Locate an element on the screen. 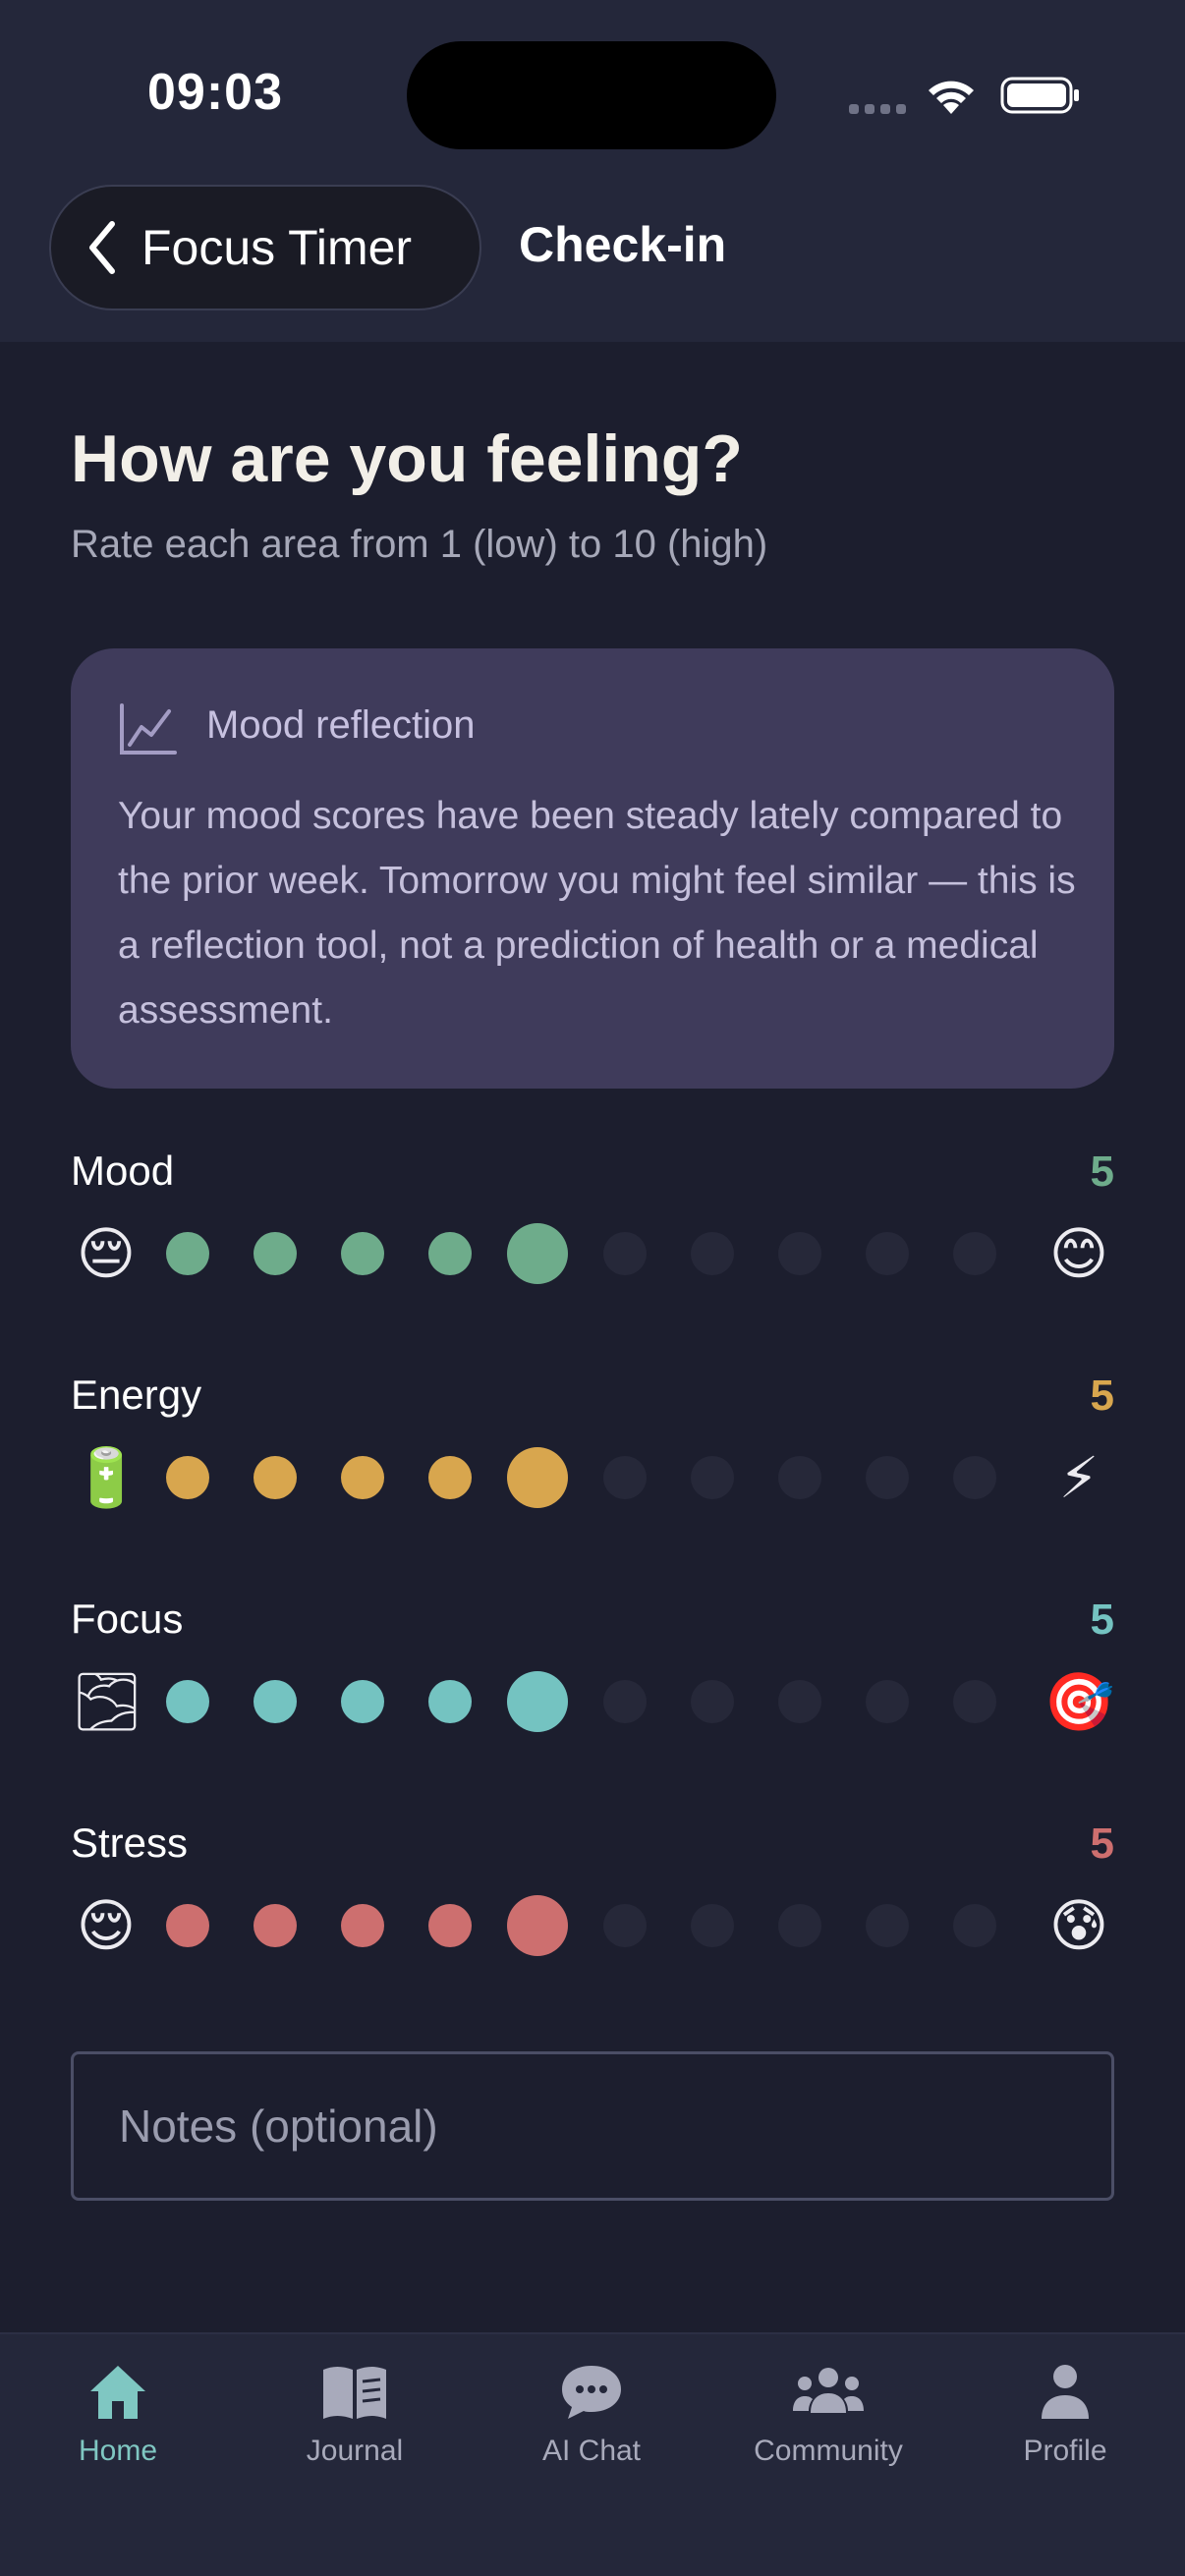 The width and height of the screenshot is (1185, 2576). metric-label: Stress is located at coordinates (130, 1843).